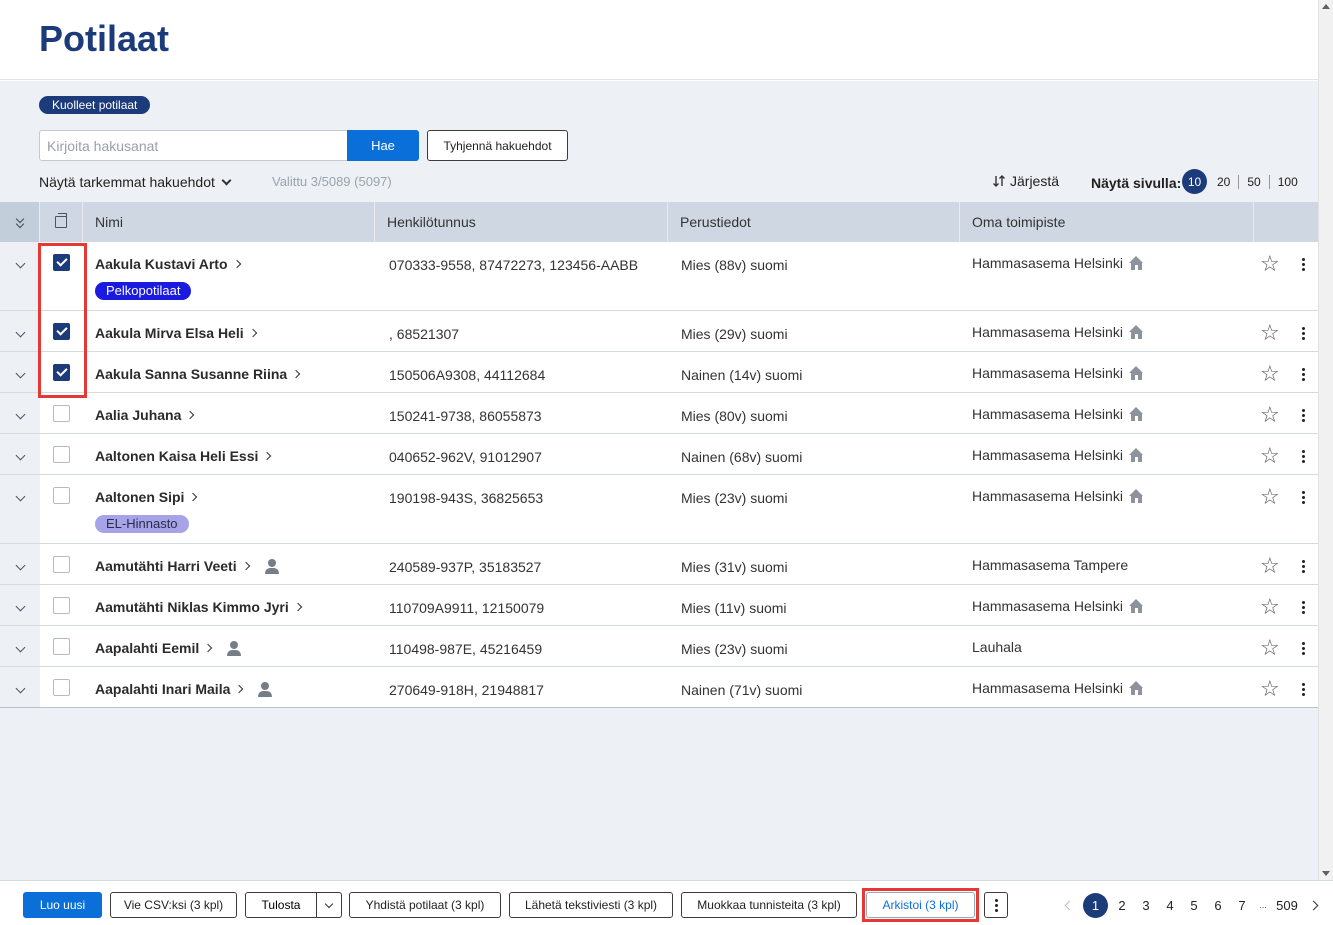 The height and width of the screenshot is (925, 1333). What do you see at coordinates (235, 497) in the screenshot?
I see `patient-name-link: Aaltonen Sipi` at bounding box center [235, 497].